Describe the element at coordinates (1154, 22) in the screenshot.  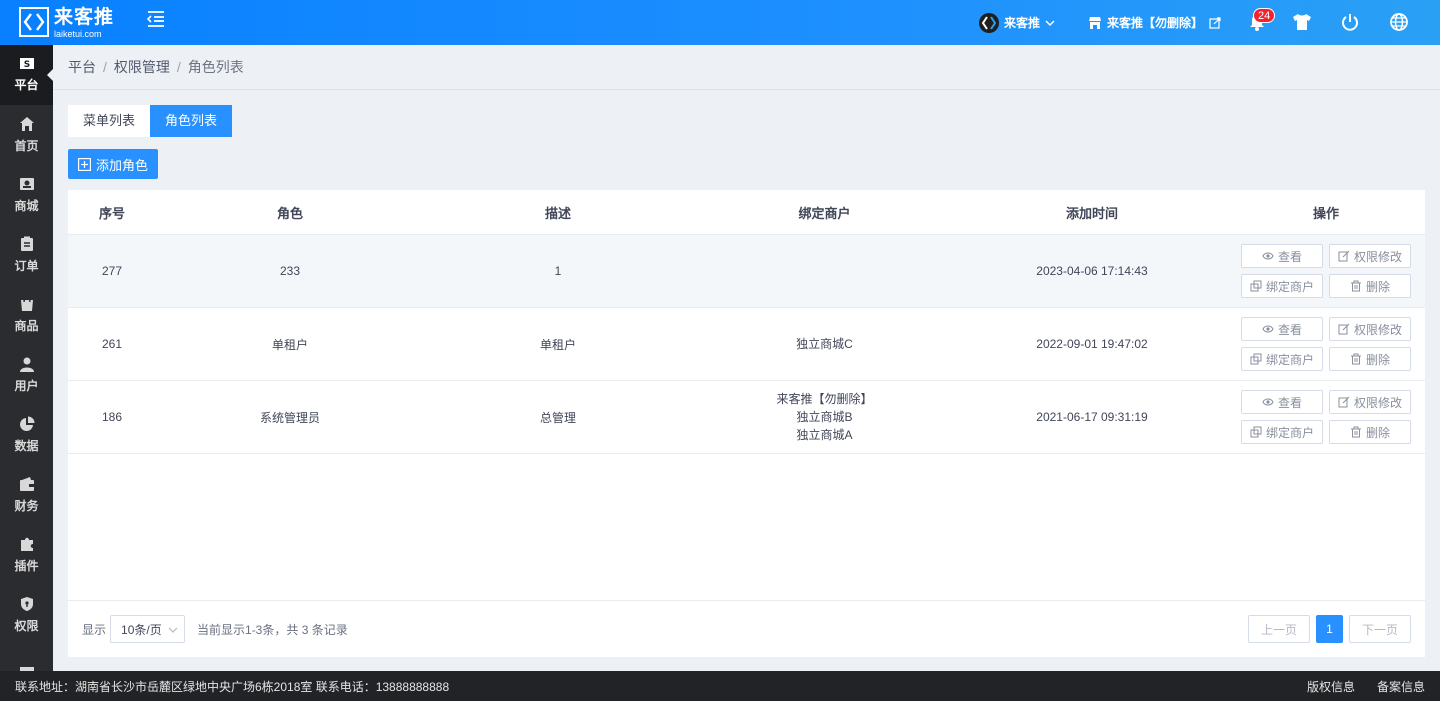
I see `shop-entry: 来客推【勿删除】` at that location.